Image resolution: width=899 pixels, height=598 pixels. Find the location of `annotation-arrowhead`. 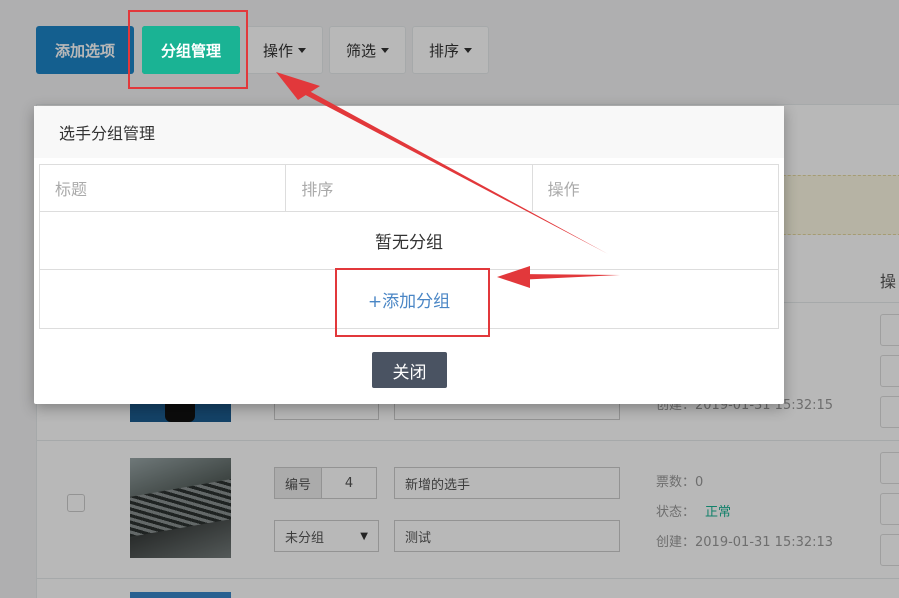

annotation-arrowhead is located at coordinates (513, 277).